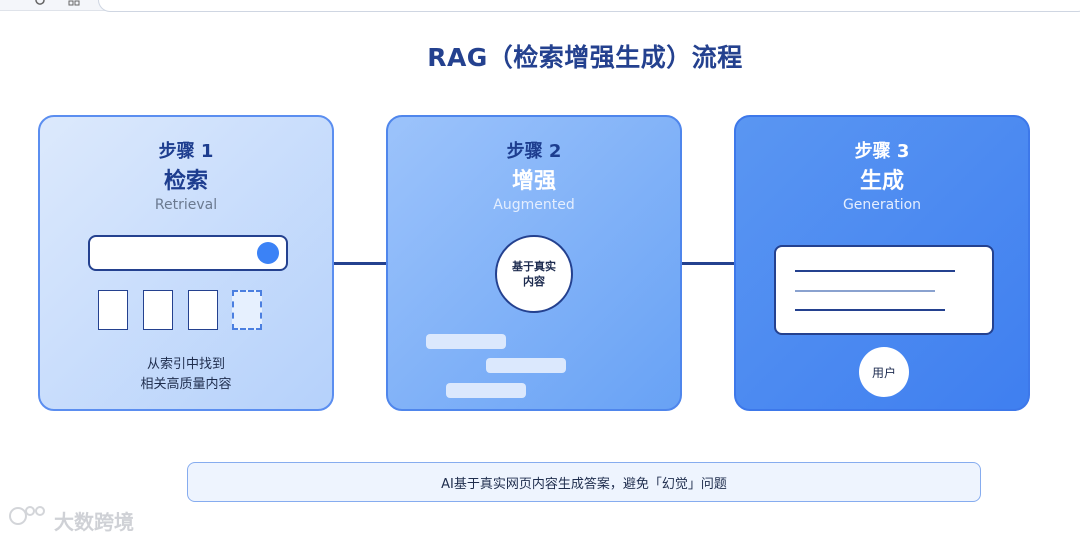 The image size is (1080, 537). Describe the element at coordinates (186, 205) in the screenshot. I see `step-subtitle: Retrieval` at that location.